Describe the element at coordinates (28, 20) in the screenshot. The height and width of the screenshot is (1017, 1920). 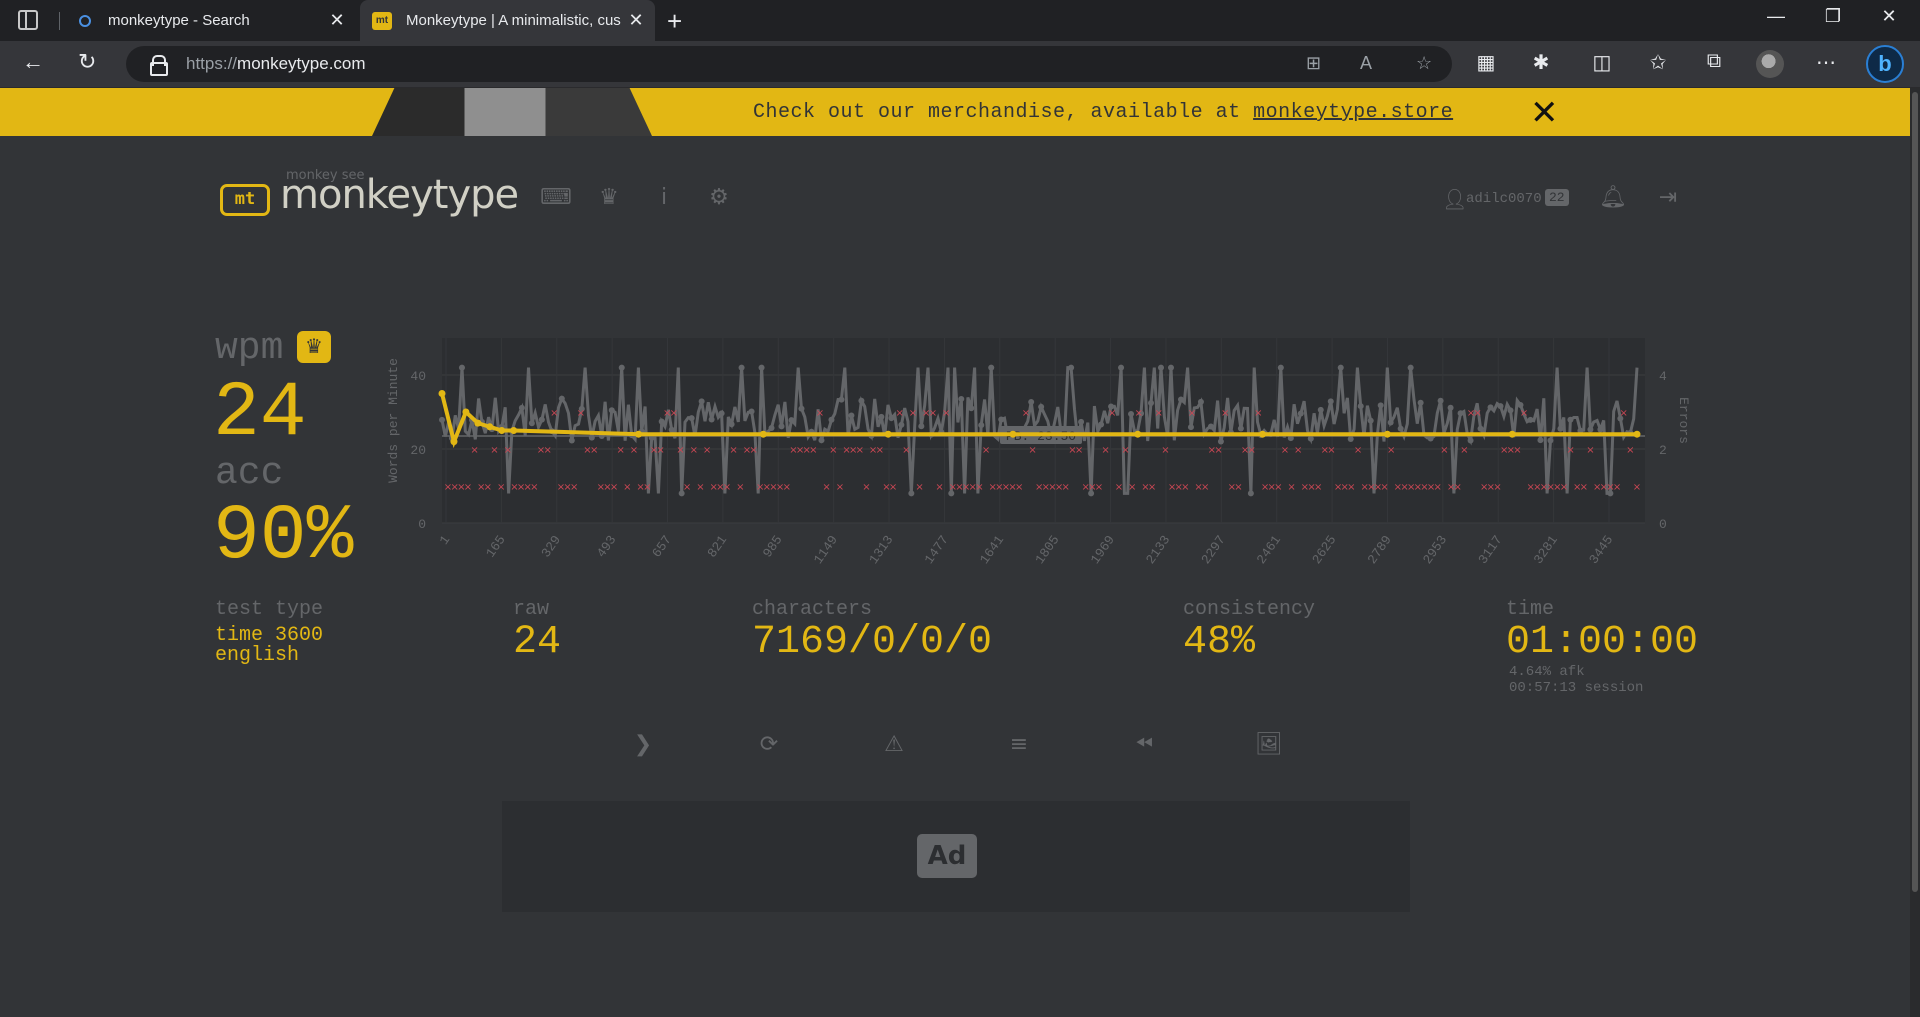
I see `tab-actions-icon` at that location.